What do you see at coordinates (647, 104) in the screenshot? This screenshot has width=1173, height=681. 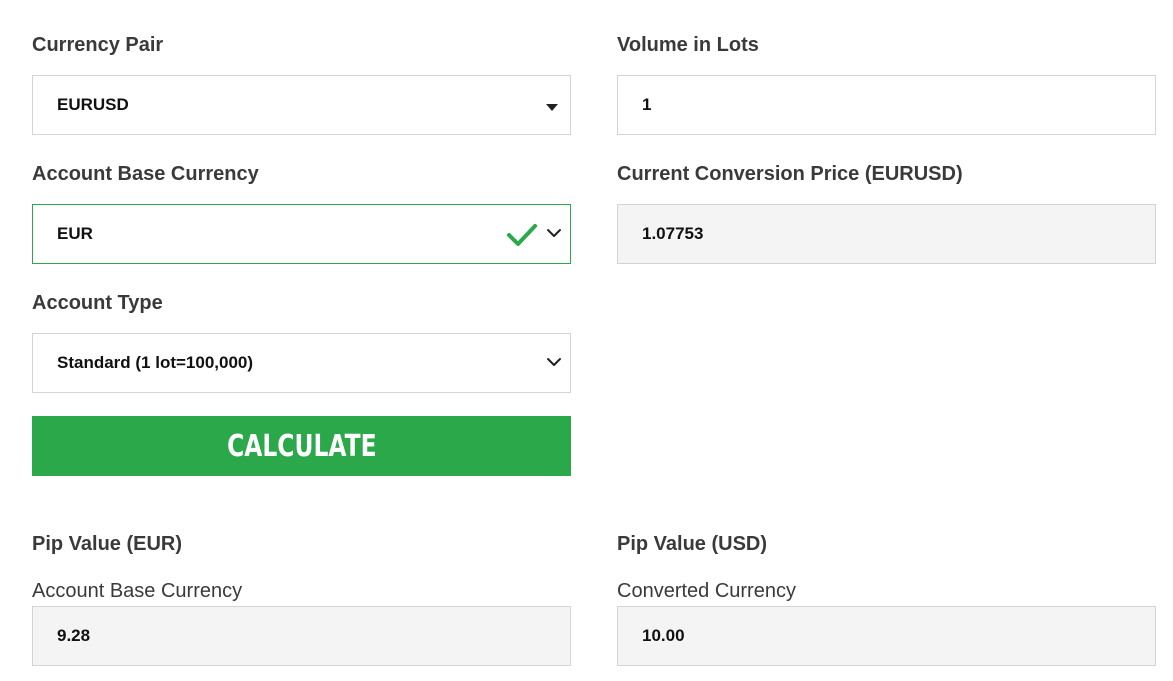 I see `volume-in-lots-value: 1` at bounding box center [647, 104].